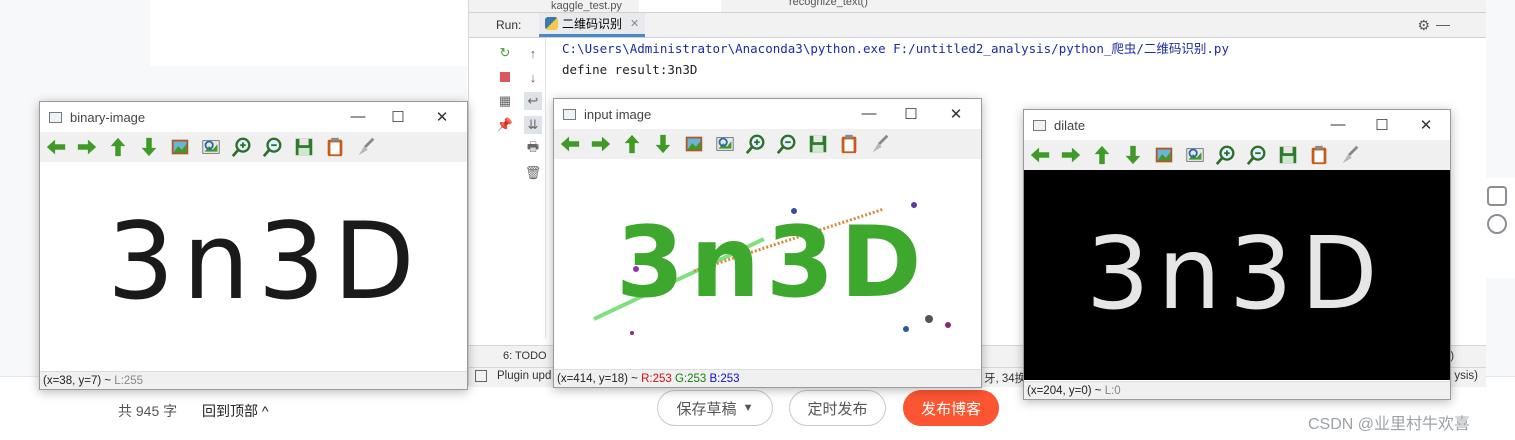  I want to click on breadcrumb-function: recognize_text(), so click(828, 4).